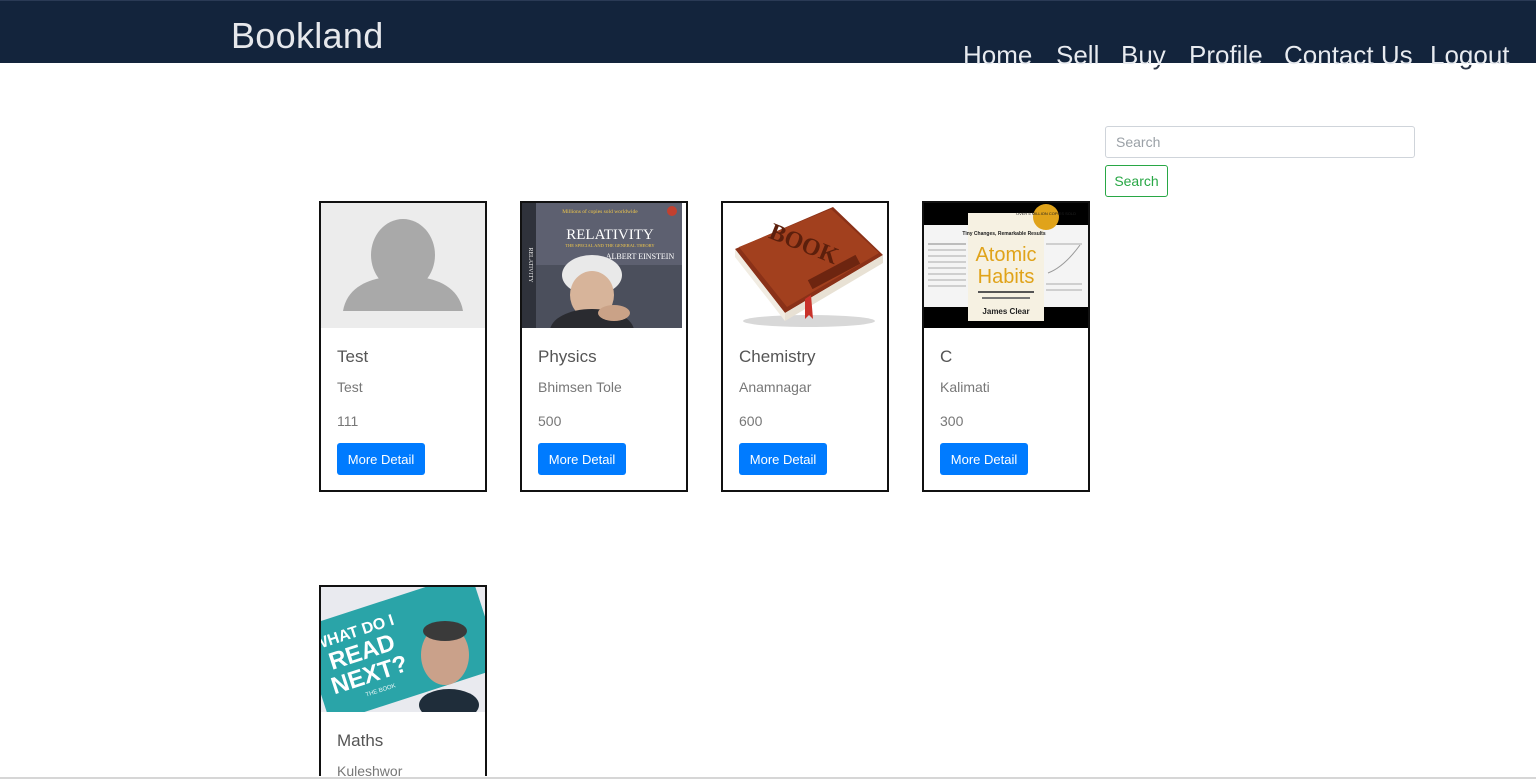 This screenshot has width=1536, height=779. Describe the element at coordinates (600, 211) in the screenshot. I see `cover-top-text: Millions of copies sold worldwide` at that location.